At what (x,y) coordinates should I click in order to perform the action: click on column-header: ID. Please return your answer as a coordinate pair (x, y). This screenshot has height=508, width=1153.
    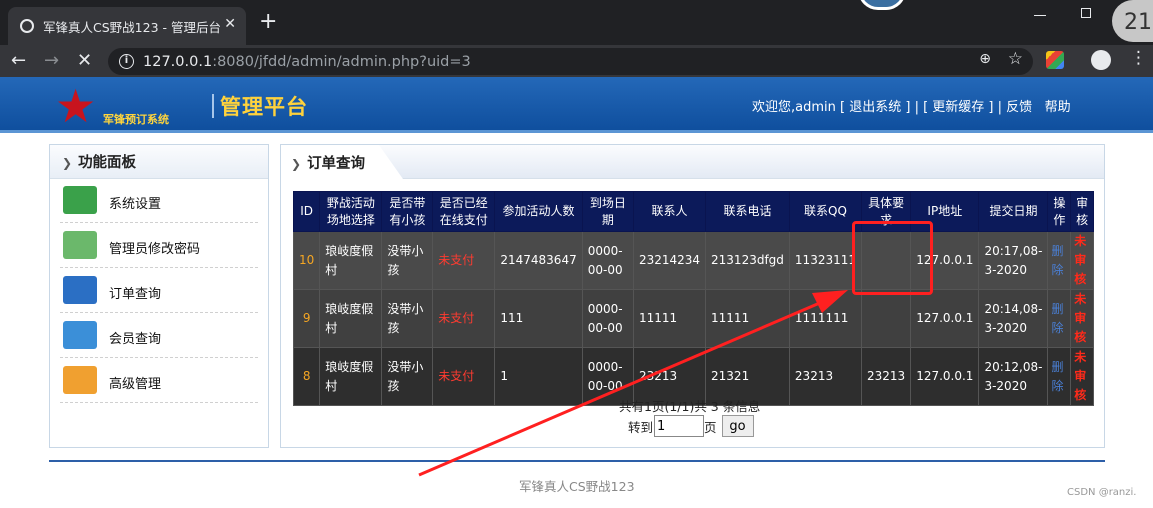
    Looking at the image, I should click on (306, 211).